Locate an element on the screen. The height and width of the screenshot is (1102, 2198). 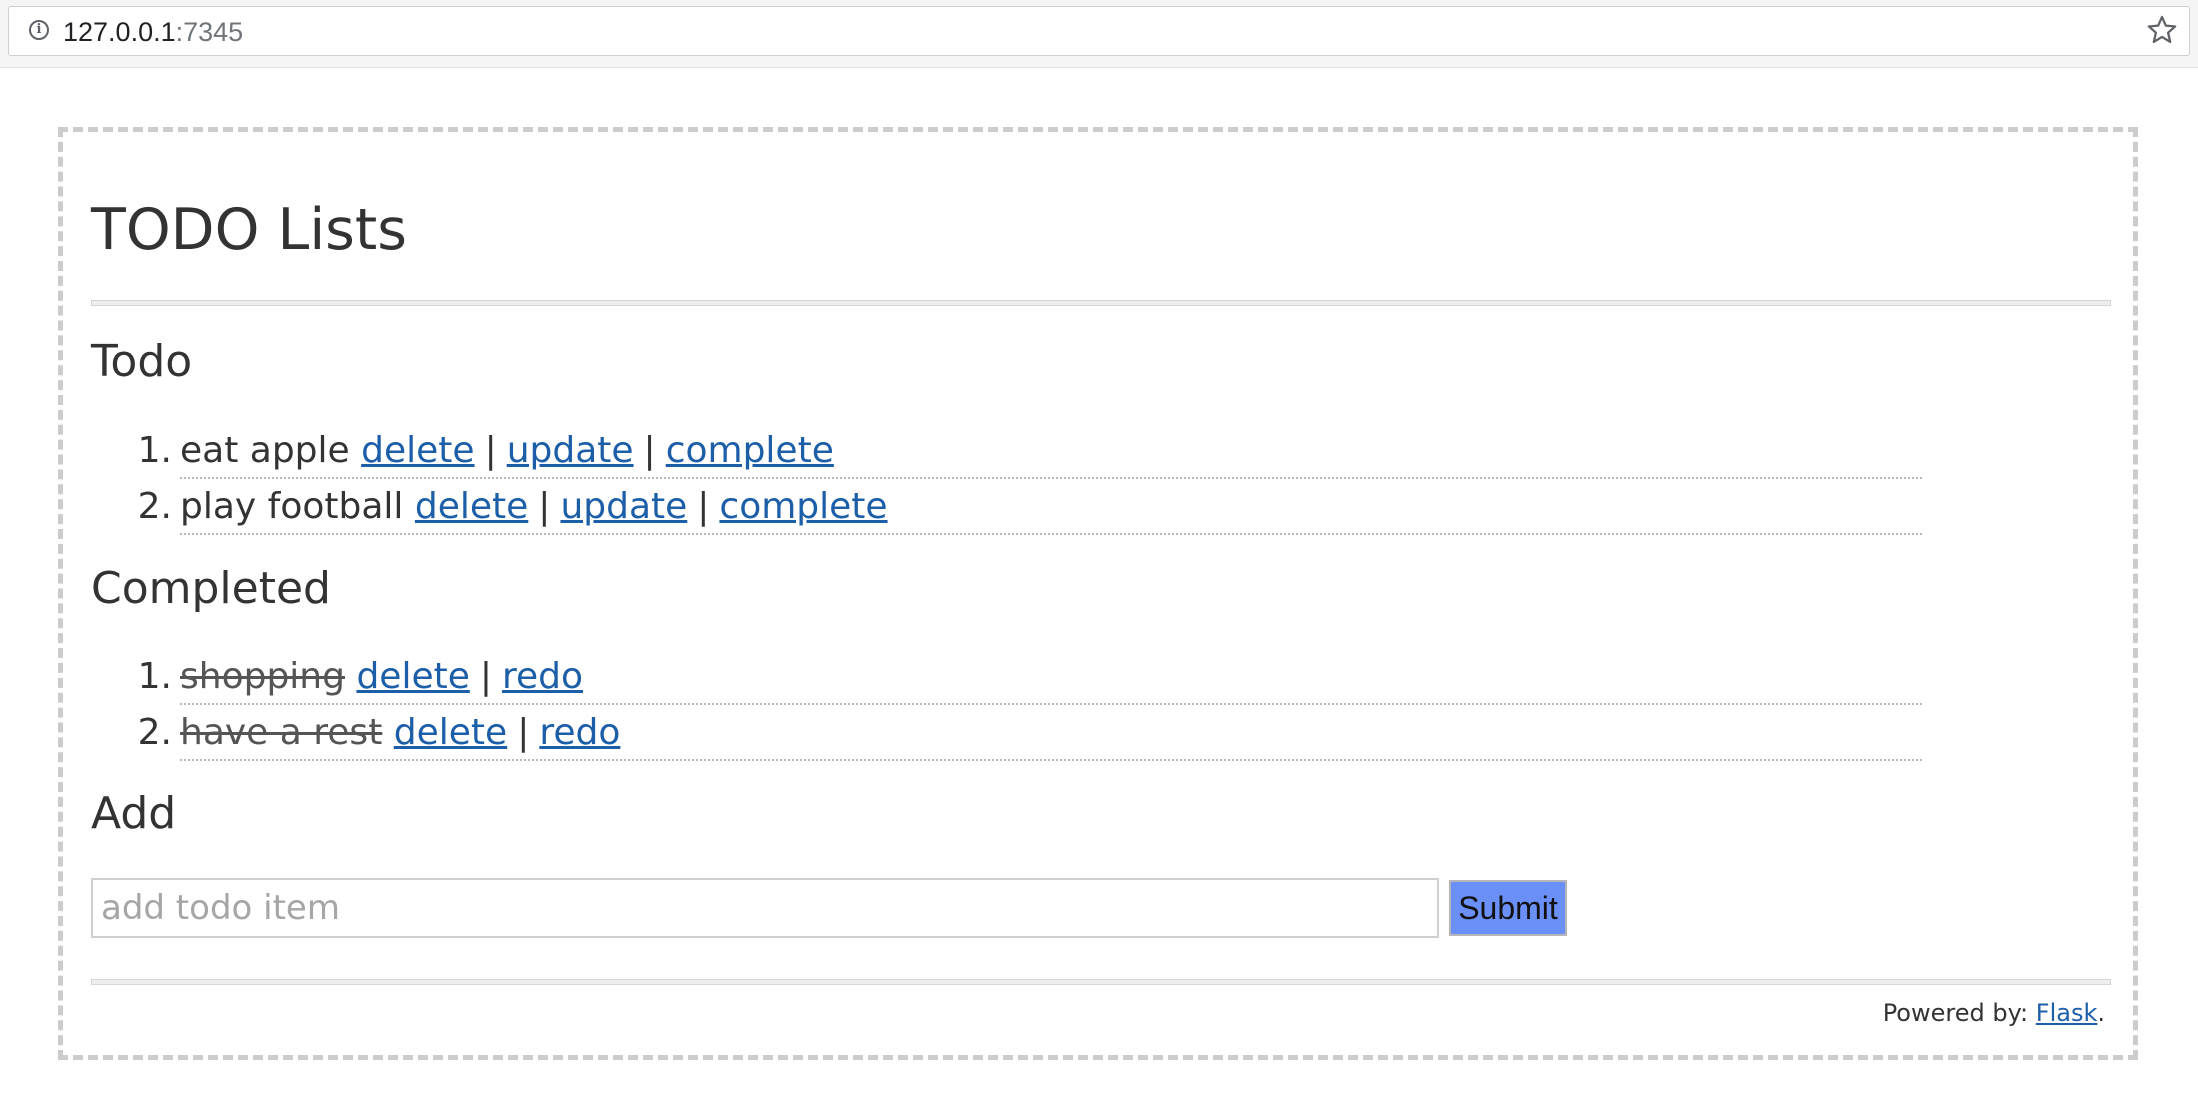
completed-item-text: have a rest is located at coordinates (281, 732).